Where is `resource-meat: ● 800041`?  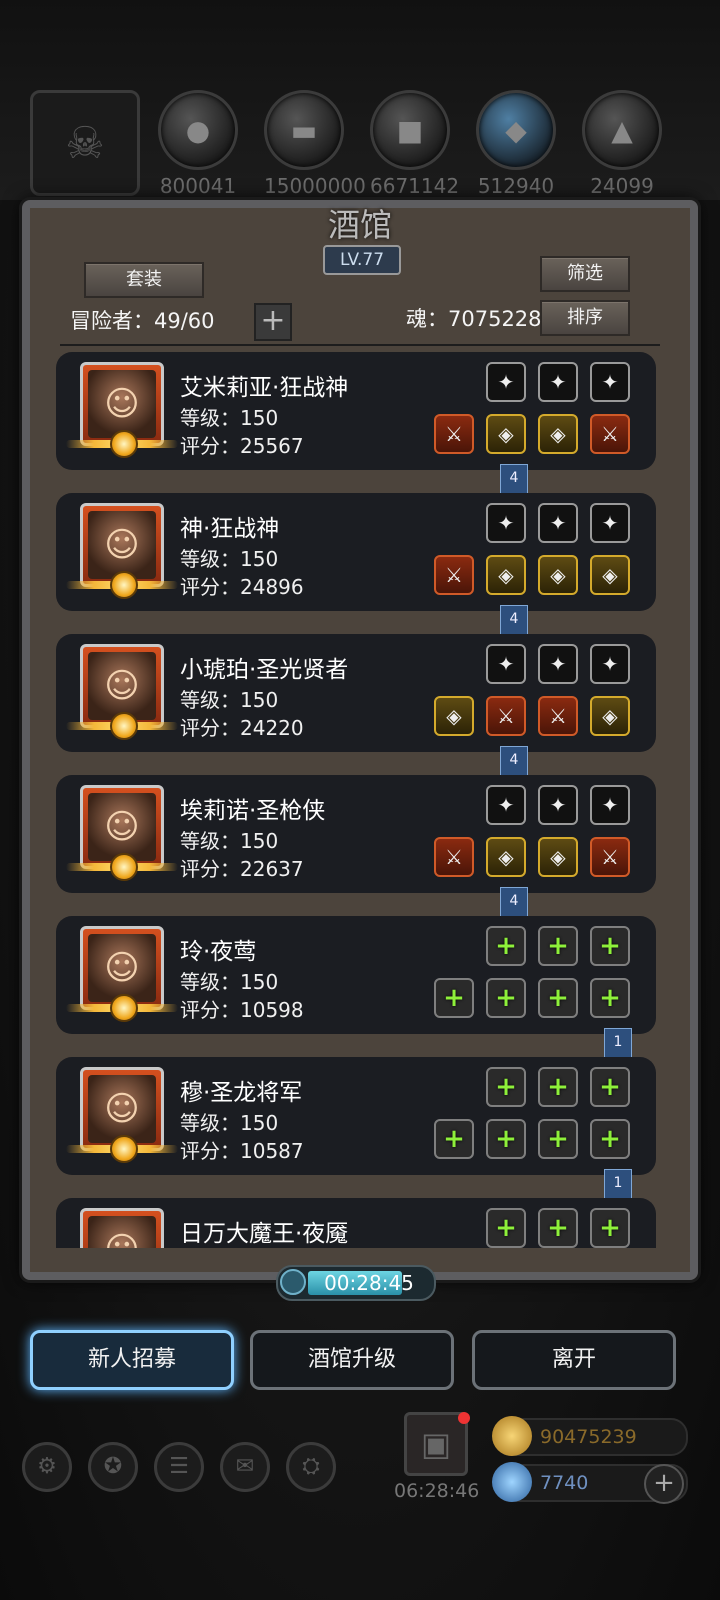 resource-meat: ● 800041 is located at coordinates (198, 144).